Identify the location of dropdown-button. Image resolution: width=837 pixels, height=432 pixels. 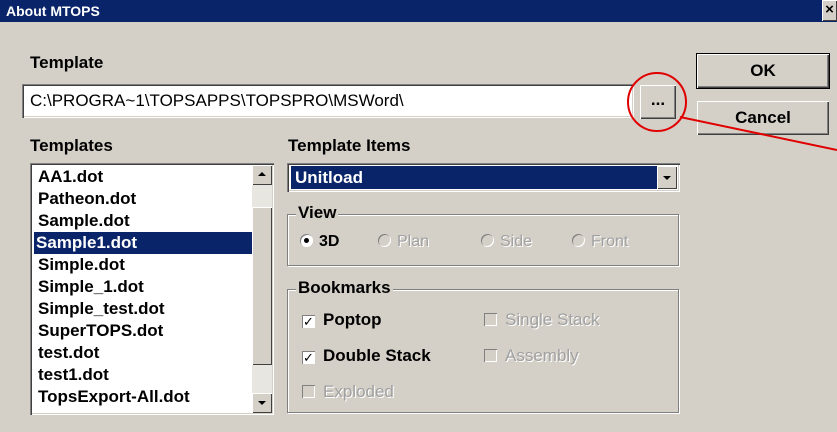
(667, 177).